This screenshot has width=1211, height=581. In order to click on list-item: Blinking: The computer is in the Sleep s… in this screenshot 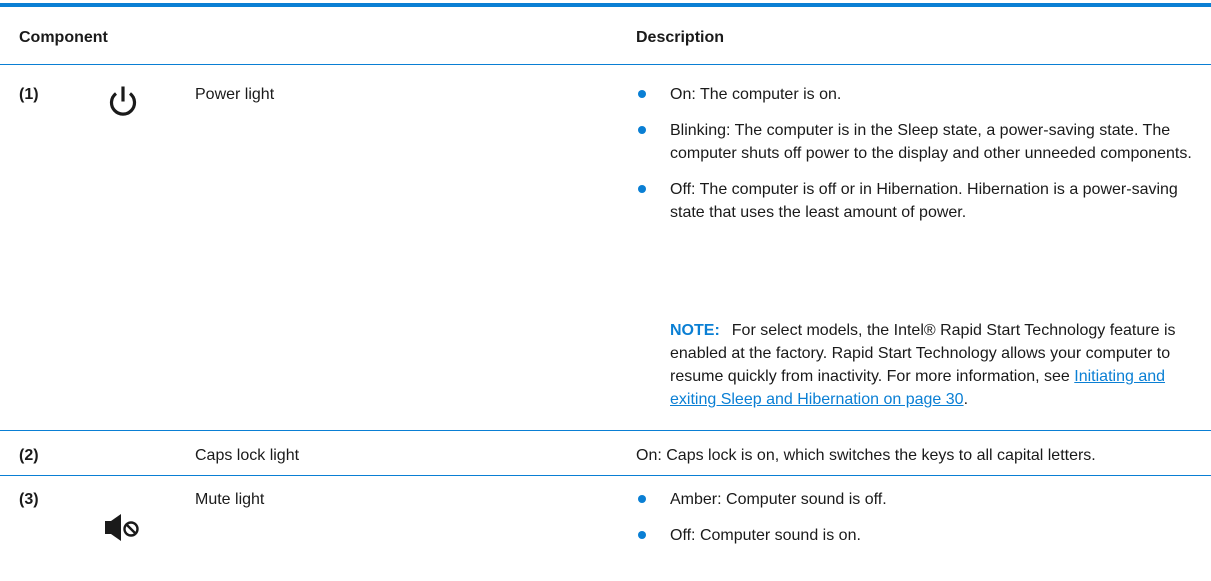, I will do `click(916, 142)`.